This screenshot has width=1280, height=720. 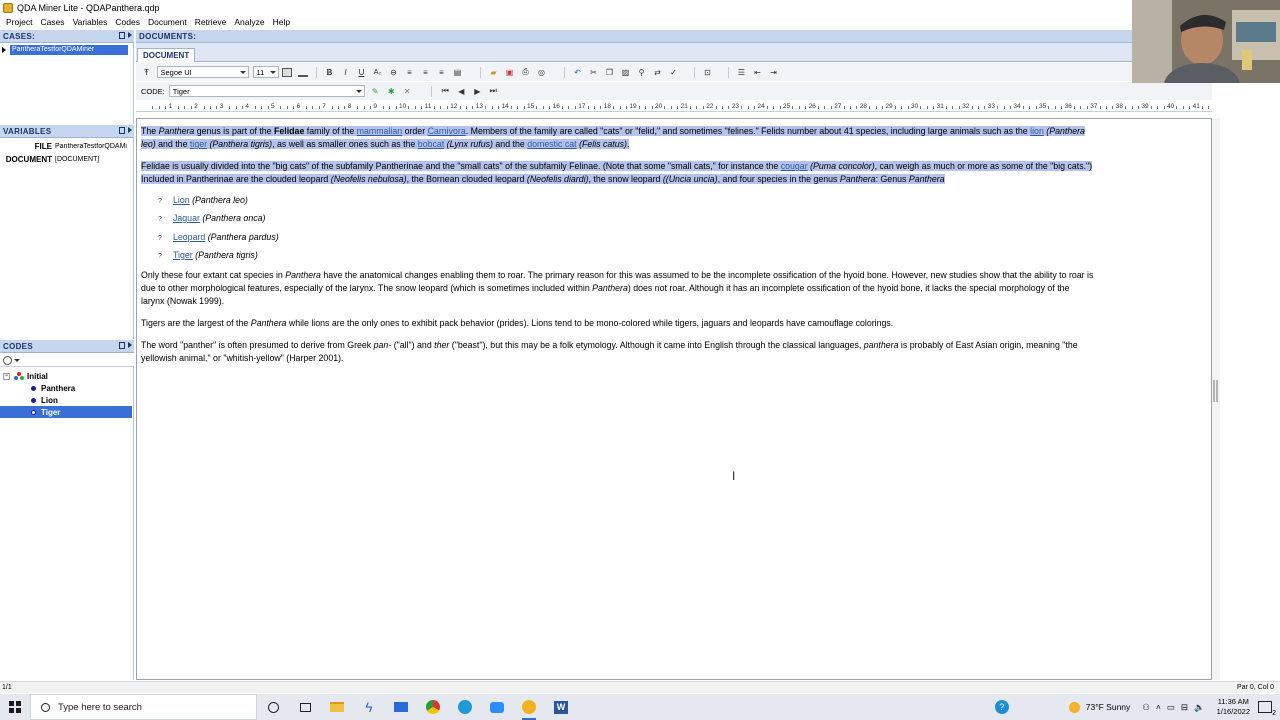 I want to click on variable-value: PantheraTestforQDAMi, so click(x=93, y=146).